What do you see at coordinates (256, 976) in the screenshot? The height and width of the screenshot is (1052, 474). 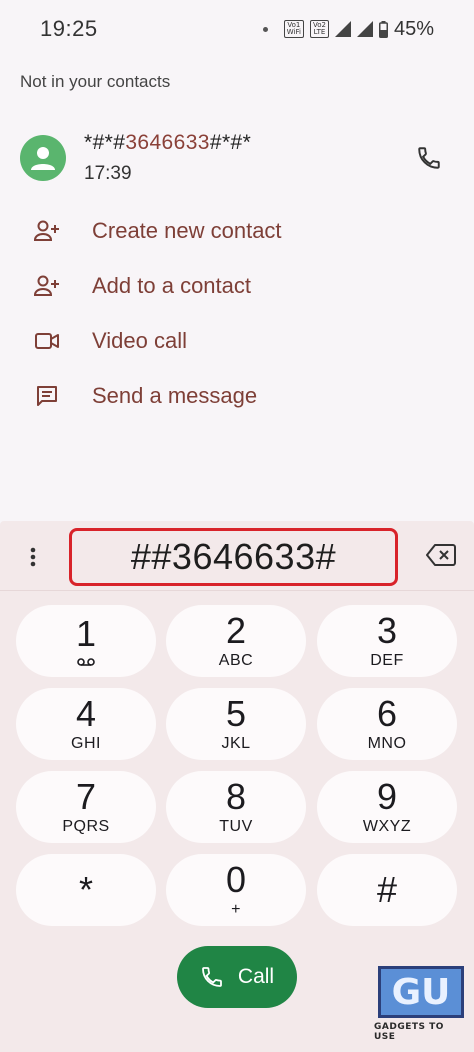 I see `call-button-label: Call` at bounding box center [256, 976].